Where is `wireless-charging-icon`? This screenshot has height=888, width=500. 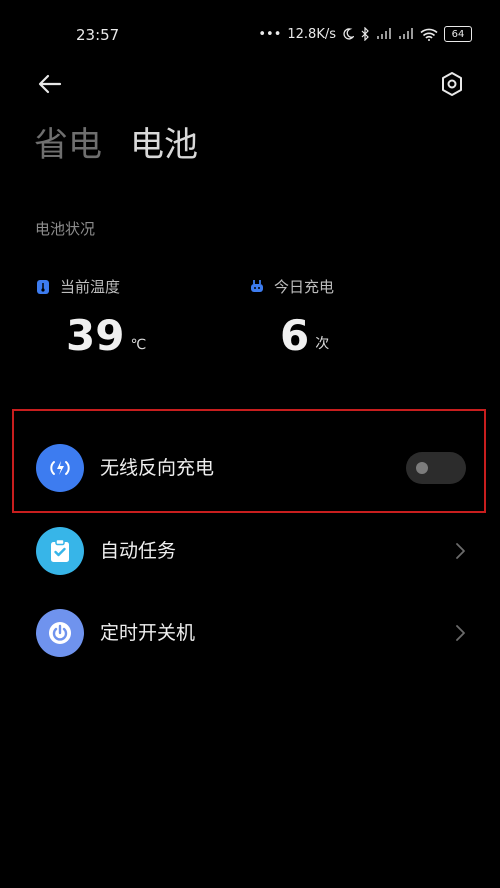
wireless-charging-icon is located at coordinates (60, 468).